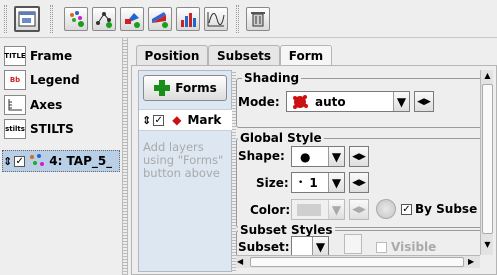 The height and width of the screenshot is (275, 497). What do you see at coordinates (446, 209) in the screenshot?
I see `by-subset-label: By Subse` at bounding box center [446, 209].